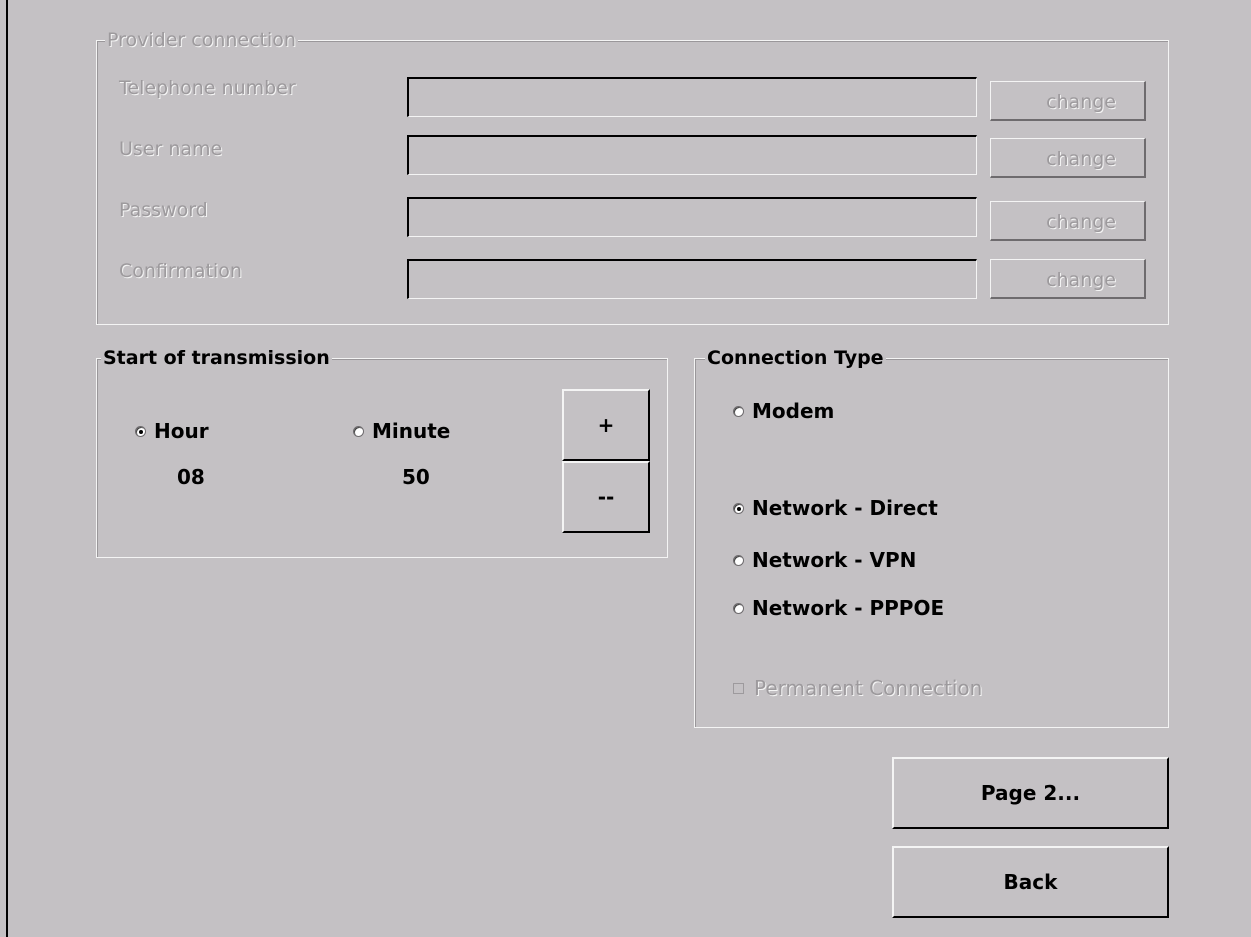 The image size is (1251, 937). I want to click on network-direct-radio: Network - Direct, so click(835, 508).